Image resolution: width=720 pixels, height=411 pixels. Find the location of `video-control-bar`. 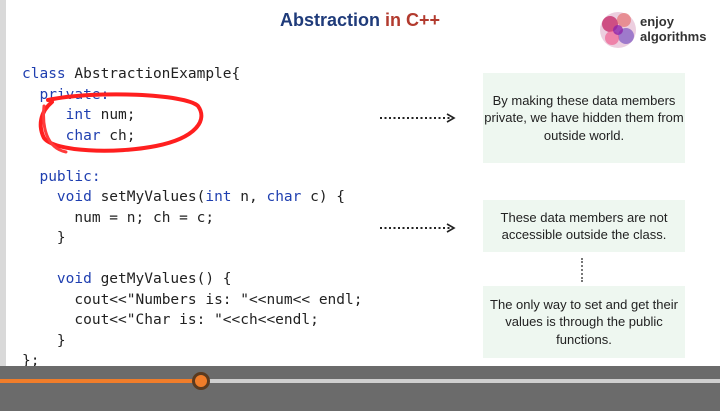

video-control-bar is located at coordinates (360, 388).